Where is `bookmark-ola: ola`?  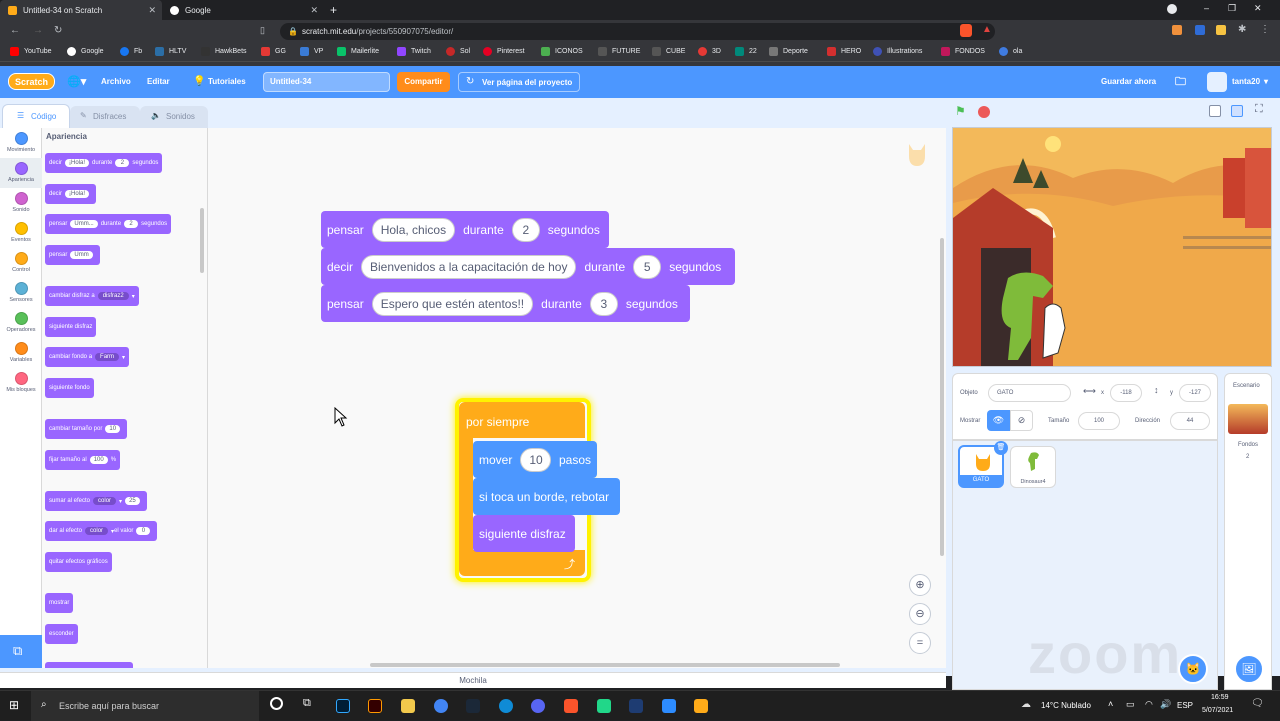
bookmark-ola: ola is located at coordinates (1010, 51).